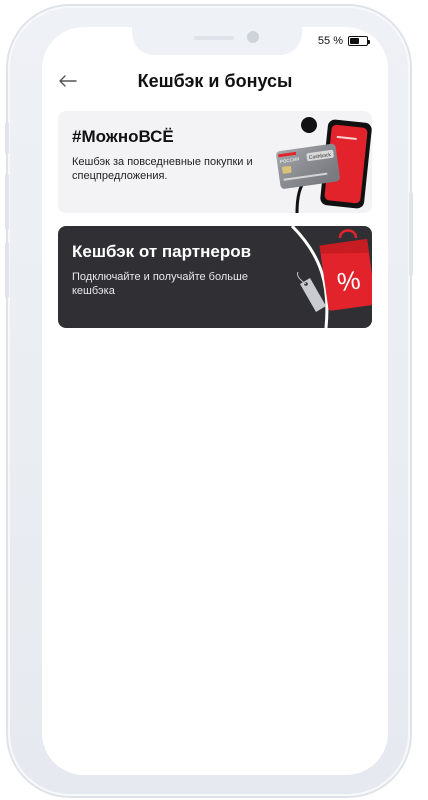 The image size is (428, 800). What do you see at coordinates (7, 138) in the screenshot?
I see `mute-switch` at bounding box center [7, 138].